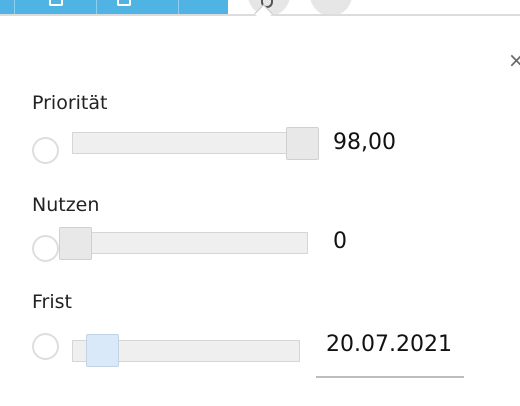 This screenshot has height=406, width=520. What do you see at coordinates (195, 143) in the screenshot?
I see `priority-slider` at bounding box center [195, 143].